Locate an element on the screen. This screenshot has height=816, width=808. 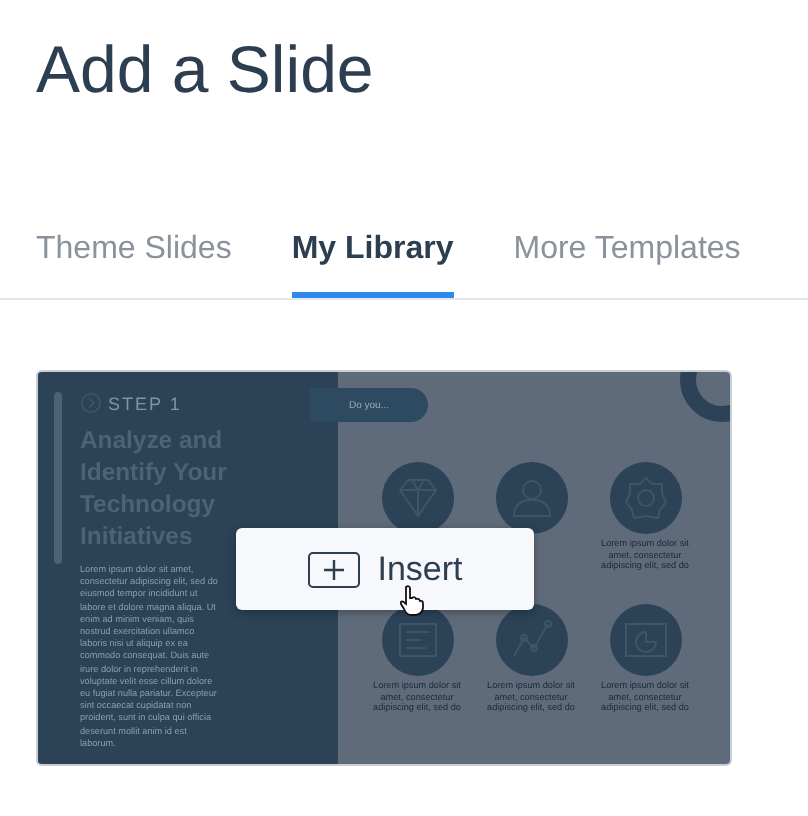
insert-button: Insert is located at coordinates (385, 569).